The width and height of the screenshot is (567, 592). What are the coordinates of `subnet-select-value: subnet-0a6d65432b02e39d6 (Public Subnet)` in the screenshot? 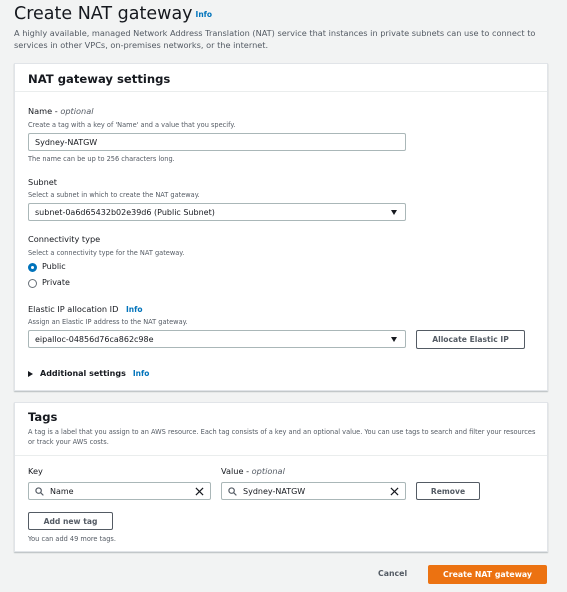 It's located at (125, 212).